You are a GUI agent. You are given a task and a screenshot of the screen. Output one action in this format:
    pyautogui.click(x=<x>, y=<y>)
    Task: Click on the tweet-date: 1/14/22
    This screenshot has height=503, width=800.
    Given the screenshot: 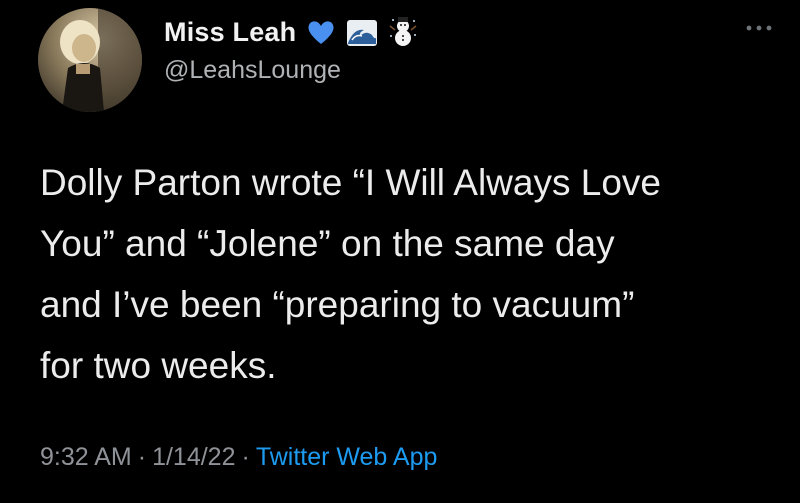 What is the action you would take?
    pyautogui.click(x=193, y=457)
    